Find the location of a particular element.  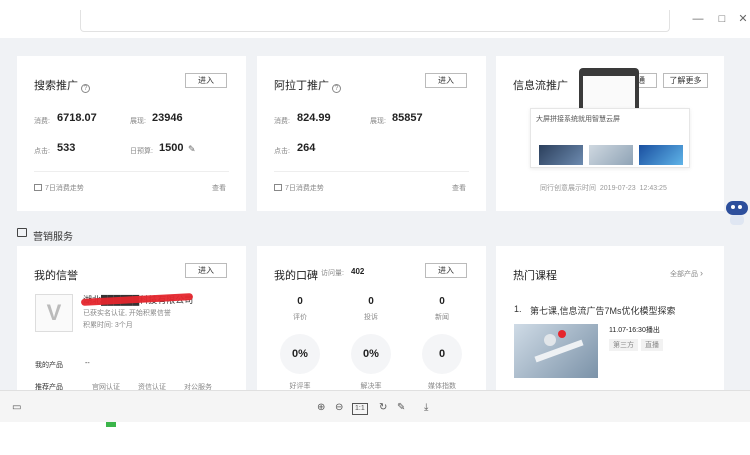

click-value: 264 is located at coordinates (306, 148).